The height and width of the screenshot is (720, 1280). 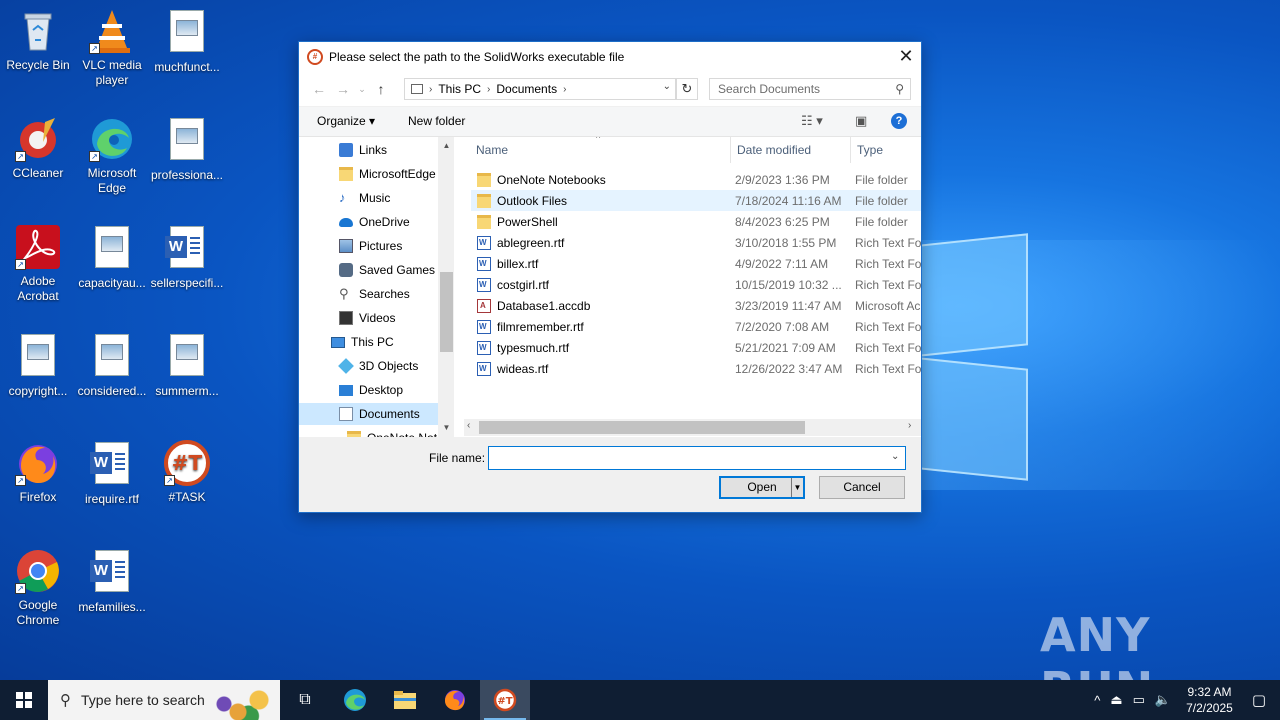 What do you see at coordinates (164, 700) in the screenshot?
I see `taskbar-search-box: ⚲ Type here to search` at bounding box center [164, 700].